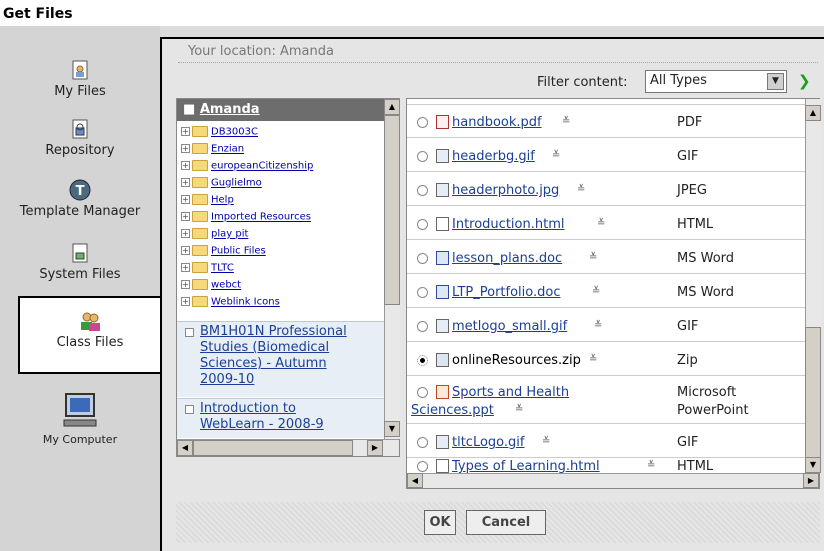 This screenshot has width=824, height=551. I want to click on tree-folder-label: Enzian, so click(227, 149).